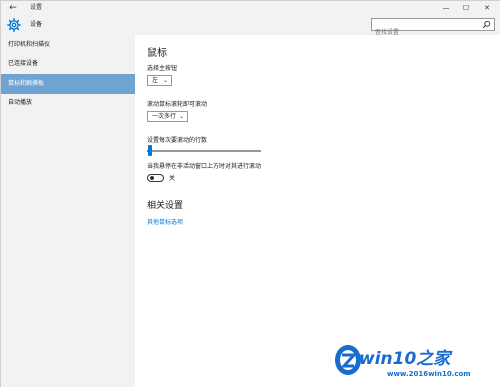  I want to click on related-settings-title: 相关设置, so click(165, 206).